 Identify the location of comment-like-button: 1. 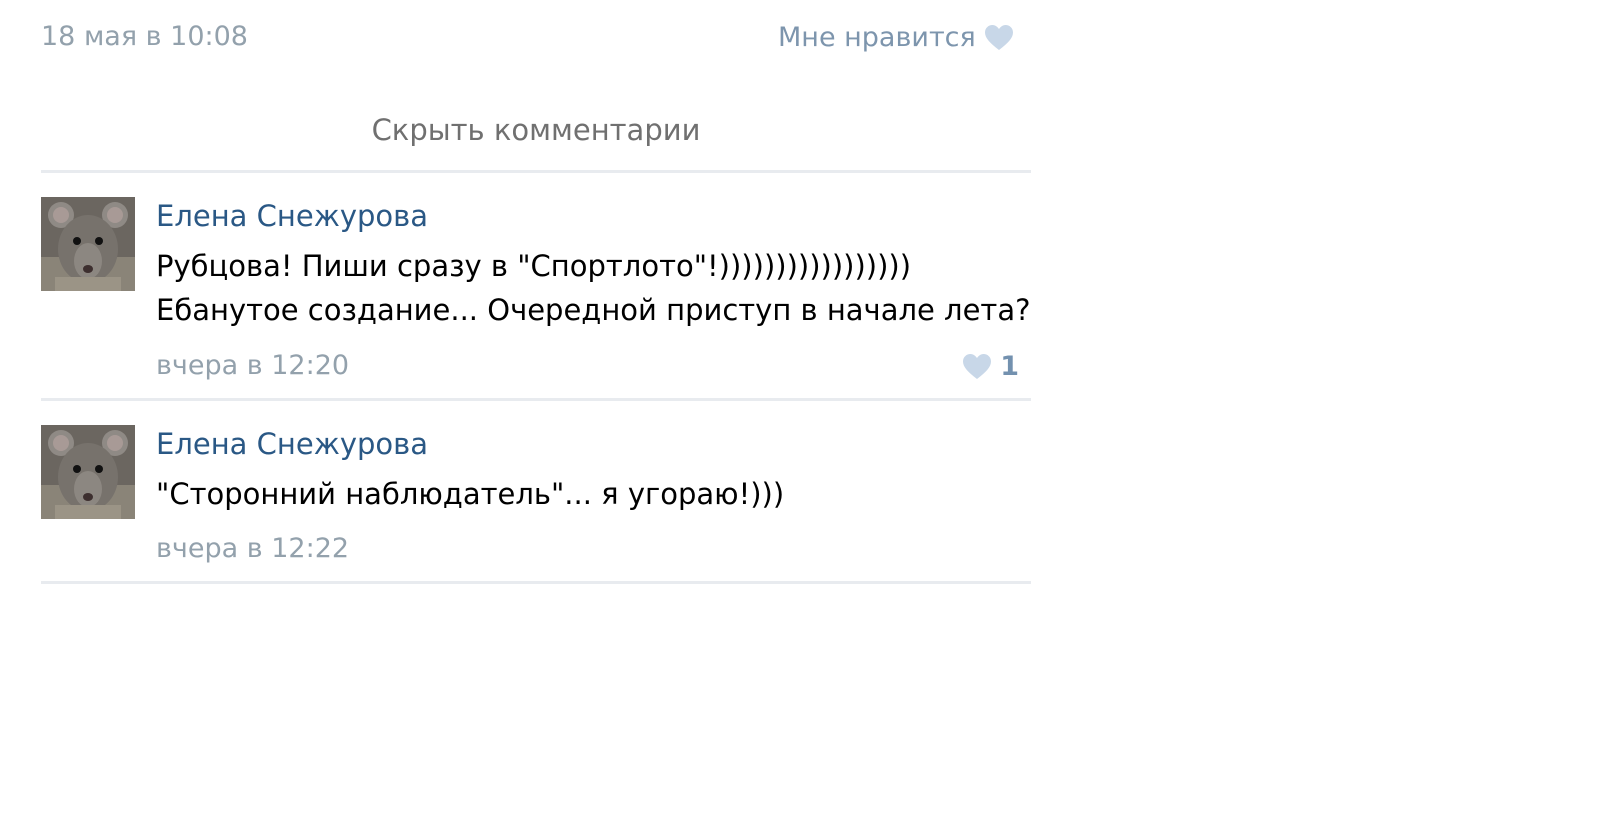
(990, 366).